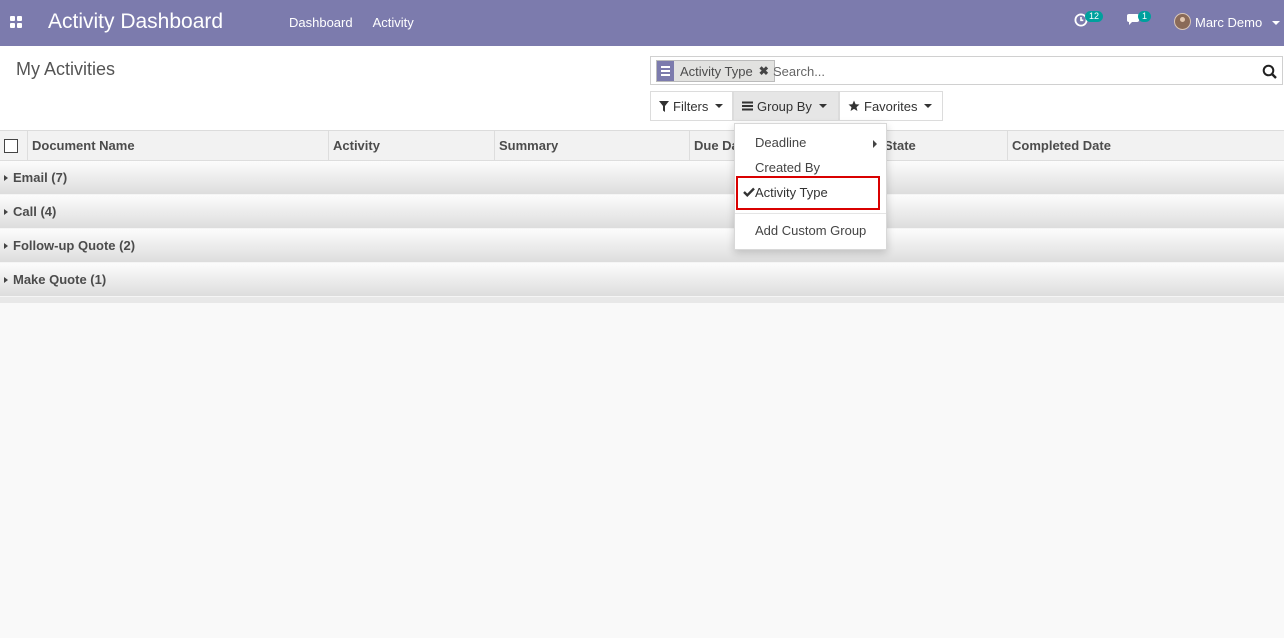 This screenshot has width=1284, height=638. What do you see at coordinates (642, 280) in the screenshot?
I see `group-row-make-quote: Make Quote (1)` at bounding box center [642, 280].